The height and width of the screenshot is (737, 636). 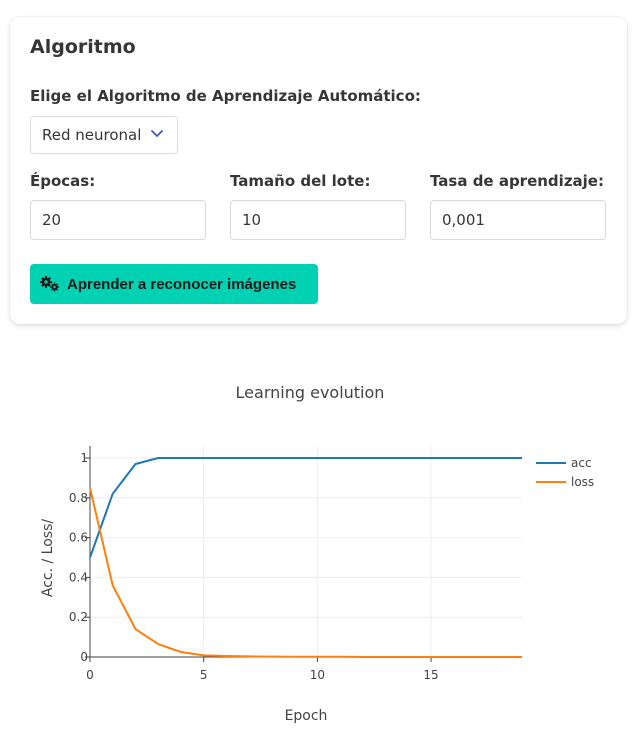 I want to click on x-tick-label: 10, so click(x=317, y=675).